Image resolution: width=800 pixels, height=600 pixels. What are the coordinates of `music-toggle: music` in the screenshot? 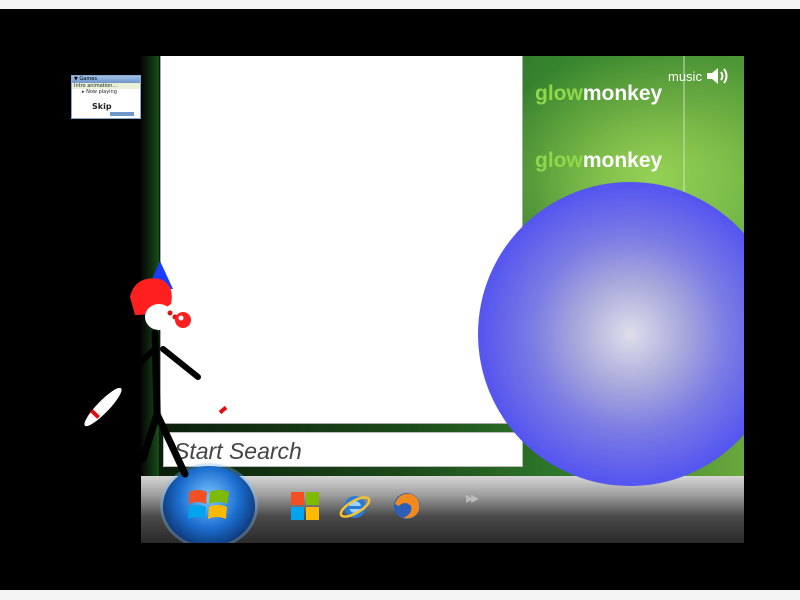 It's located at (699, 76).